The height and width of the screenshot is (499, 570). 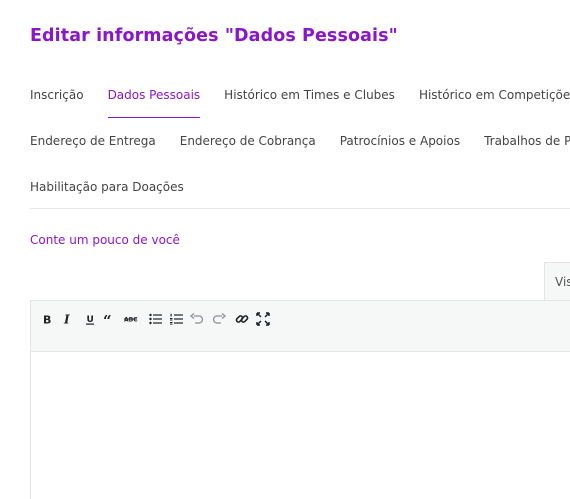 What do you see at coordinates (400, 141) in the screenshot?
I see `tab-patrocinios-apoios: Patrocínios e Apoios` at bounding box center [400, 141].